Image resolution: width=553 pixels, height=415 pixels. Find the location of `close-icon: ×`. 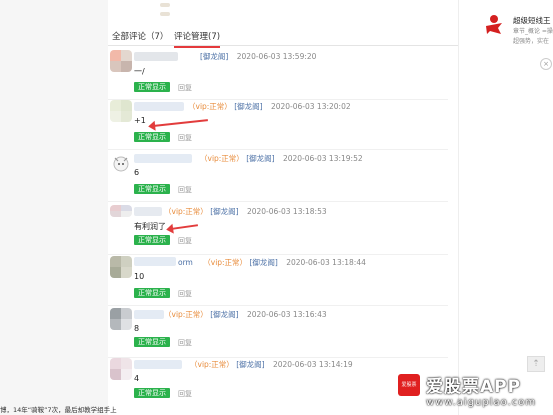

close-icon: × is located at coordinates (546, 64).